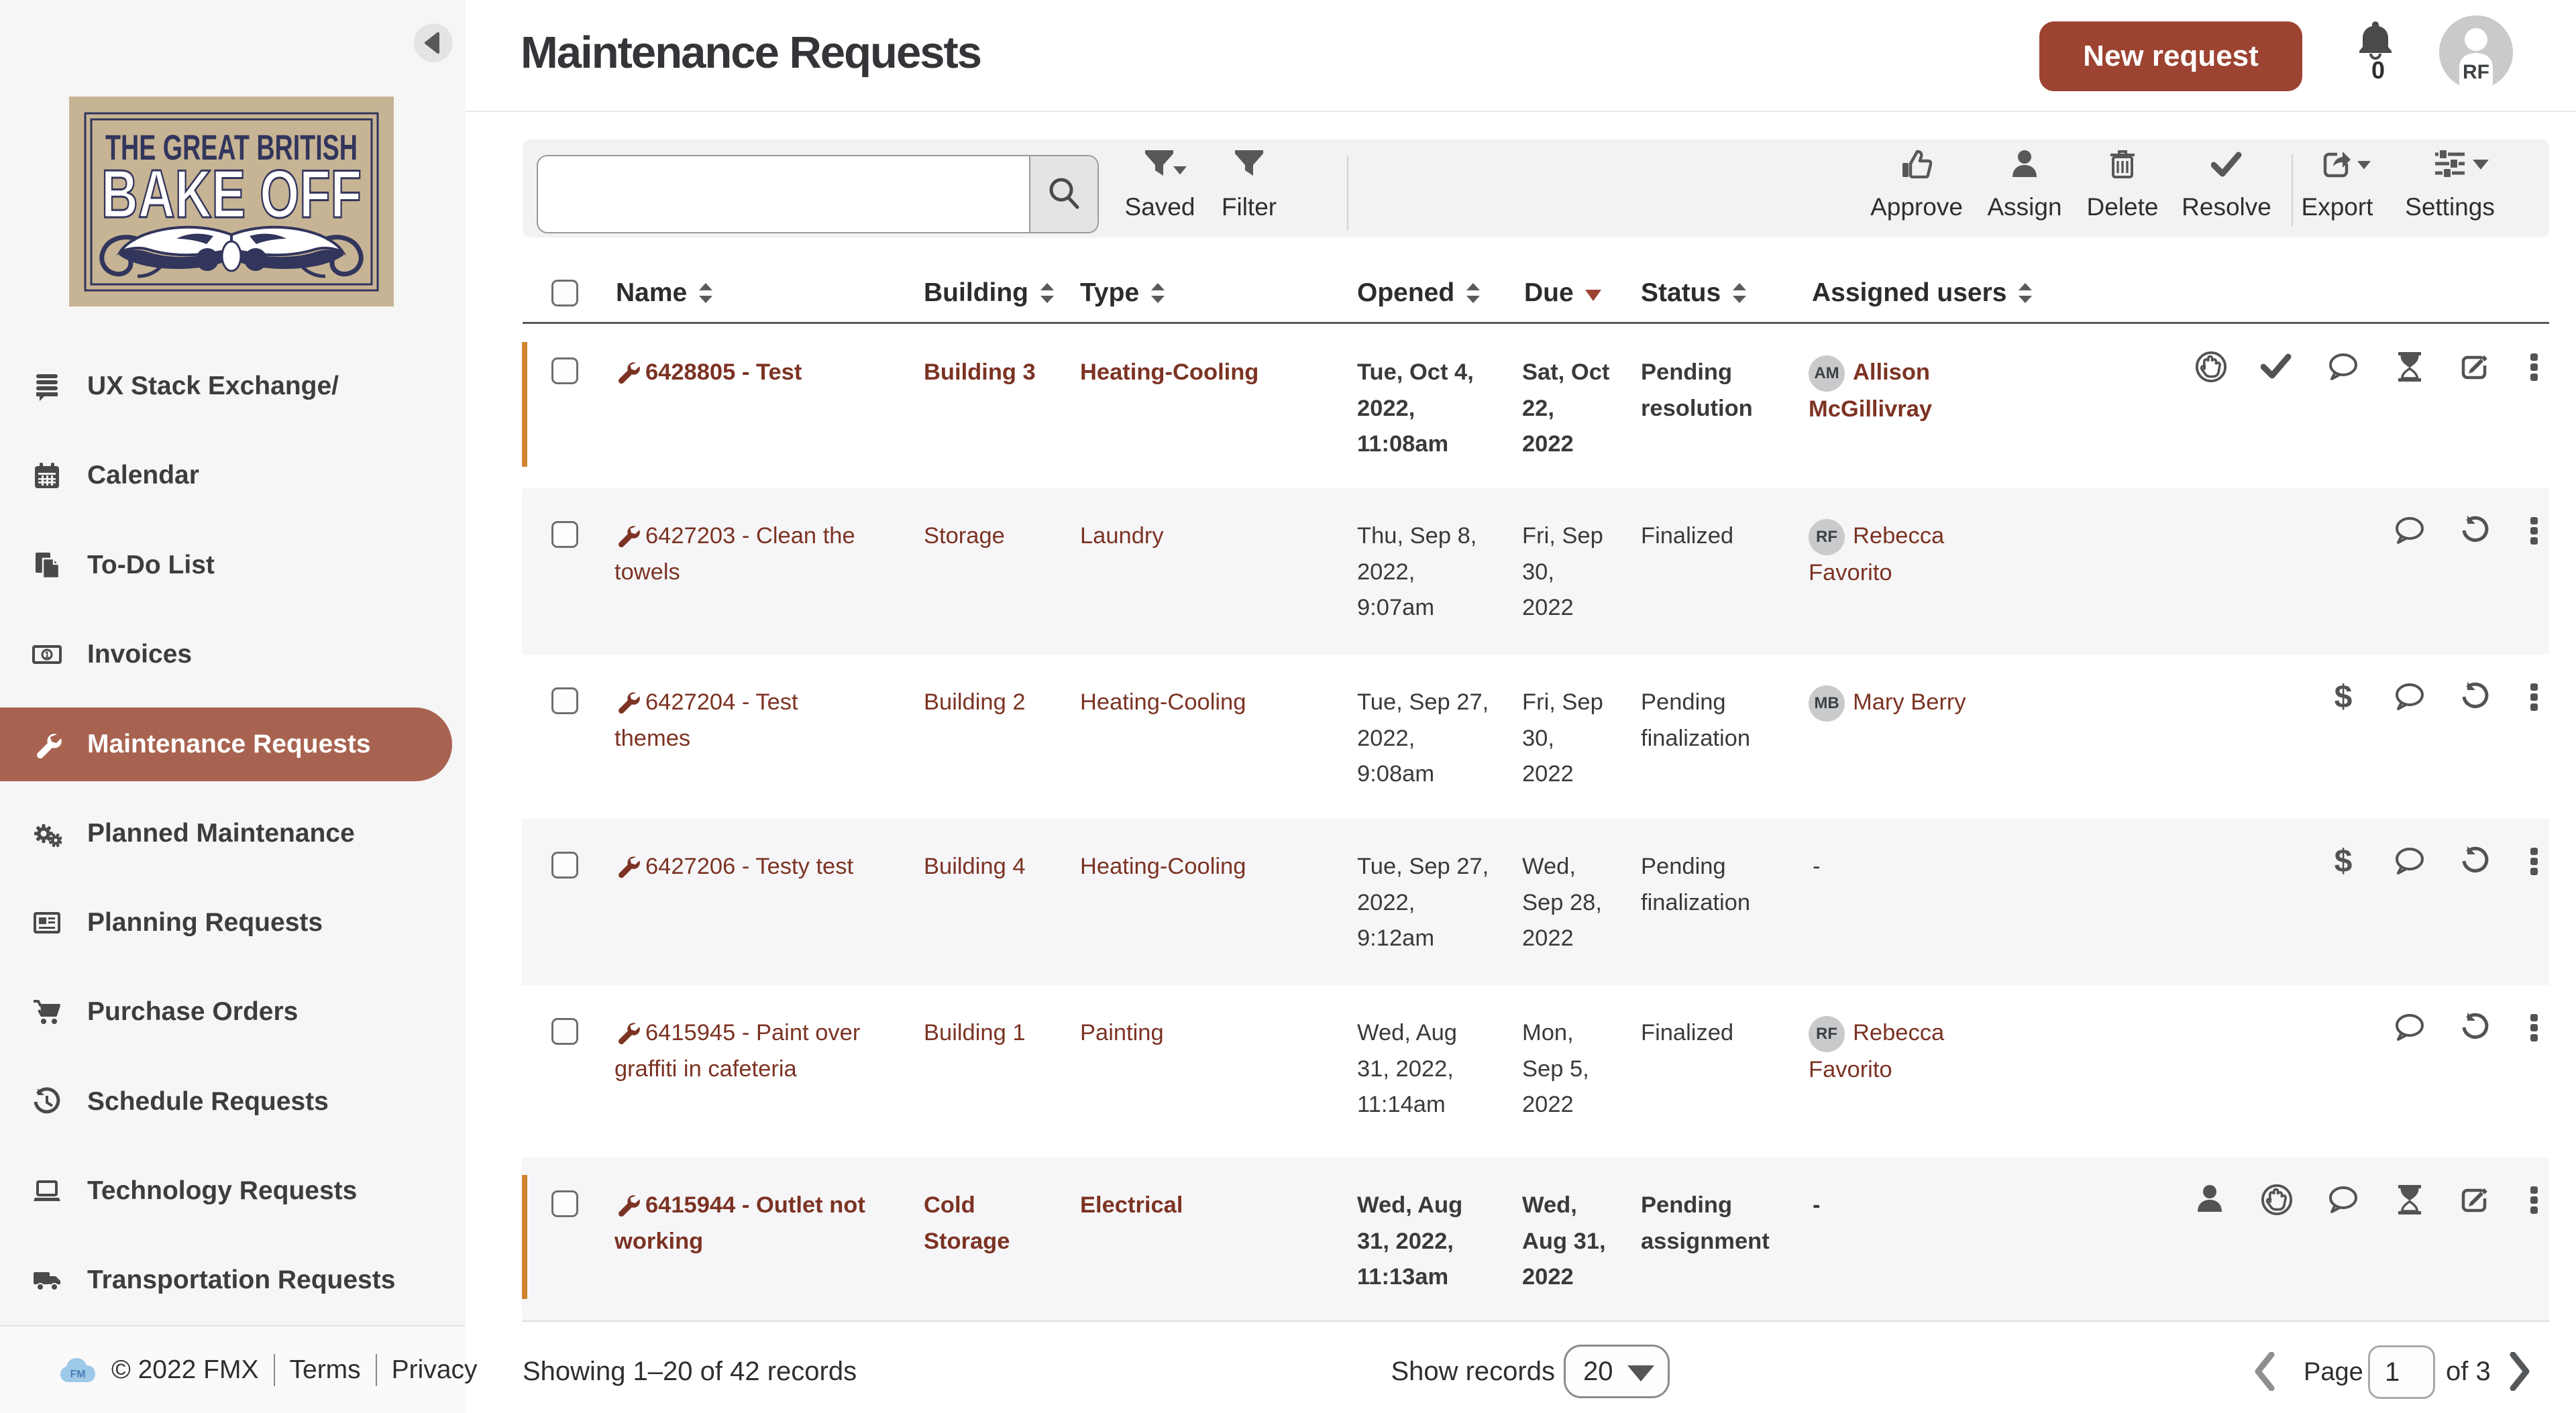 This screenshot has height=1413, width=2576. What do you see at coordinates (2476, 72) in the screenshot?
I see `svg-text: RF` at bounding box center [2476, 72].